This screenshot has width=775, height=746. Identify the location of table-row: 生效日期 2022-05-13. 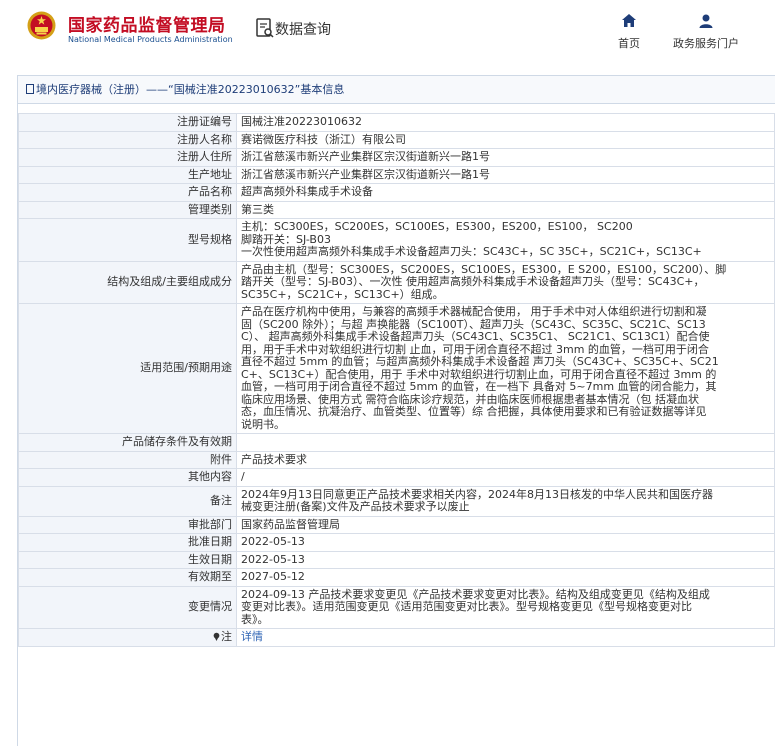
(396, 559).